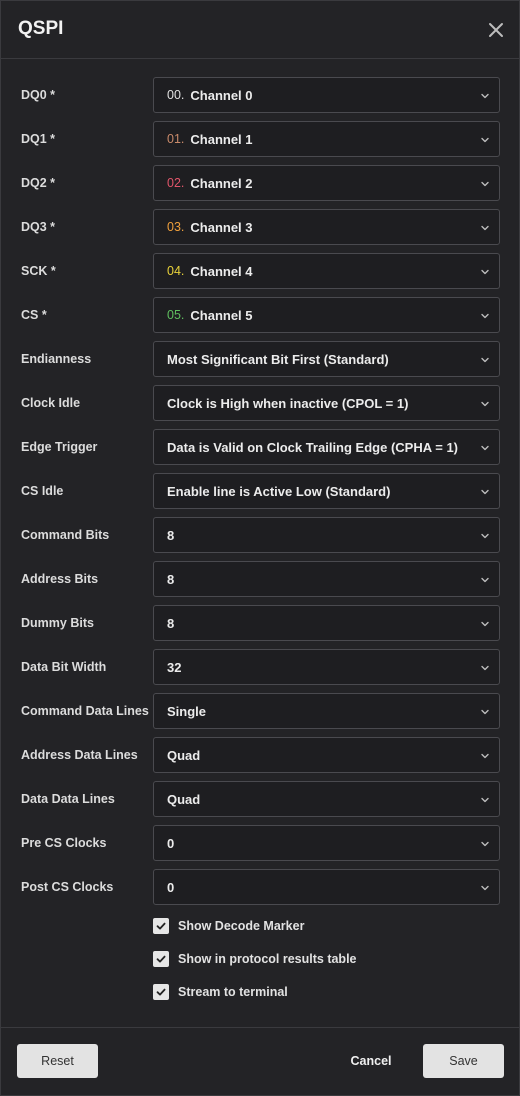 Image resolution: width=520 pixels, height=1096 pixels. Describe the element at coordinates (38, 183) in the screenshot. I see `field-label: DQ2 *` at that location.